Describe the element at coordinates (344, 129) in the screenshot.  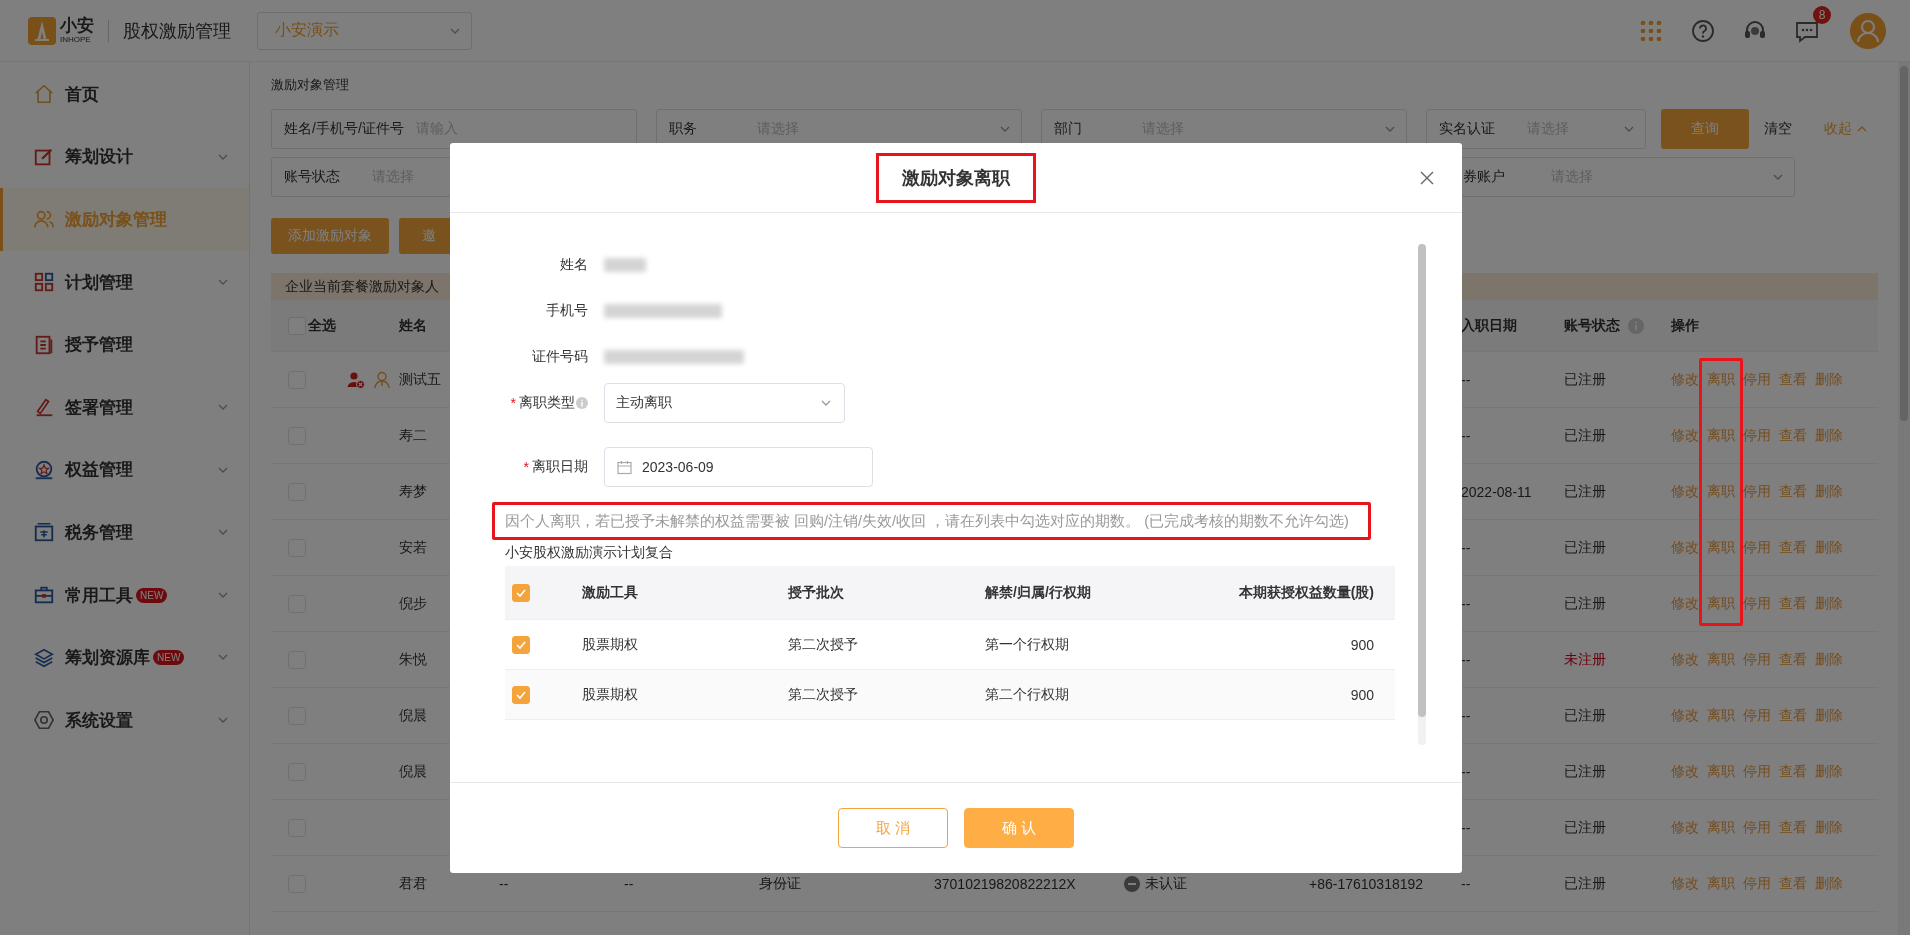
I see `field-label: 姓名/手机号/证件号` at that location.